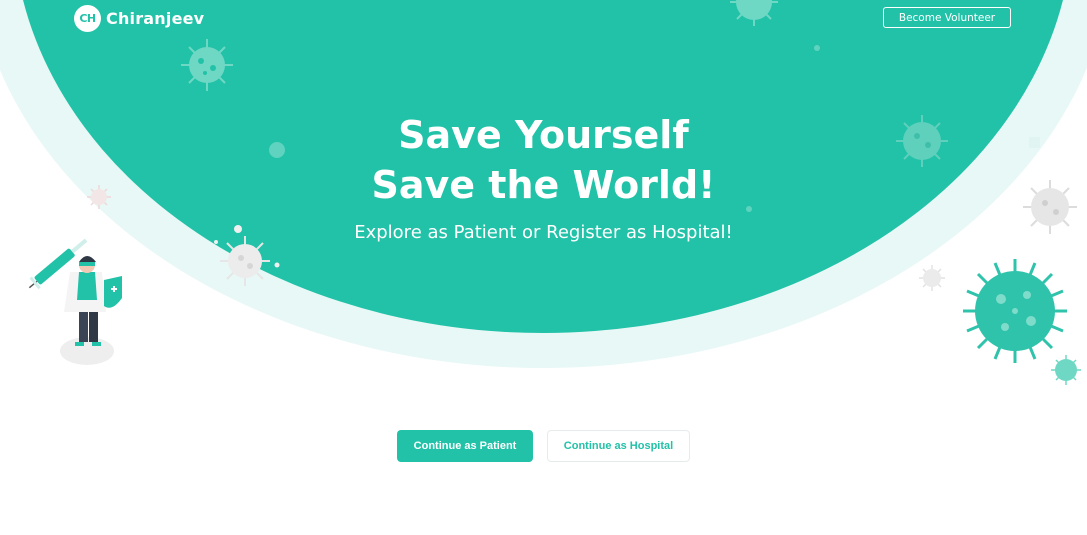 This screenshot has height=535, width=1087. Describe the element at coordinates (465, 446) in the screenshot. I see `continue-as-patient-button: Continue as Patient` at that location.